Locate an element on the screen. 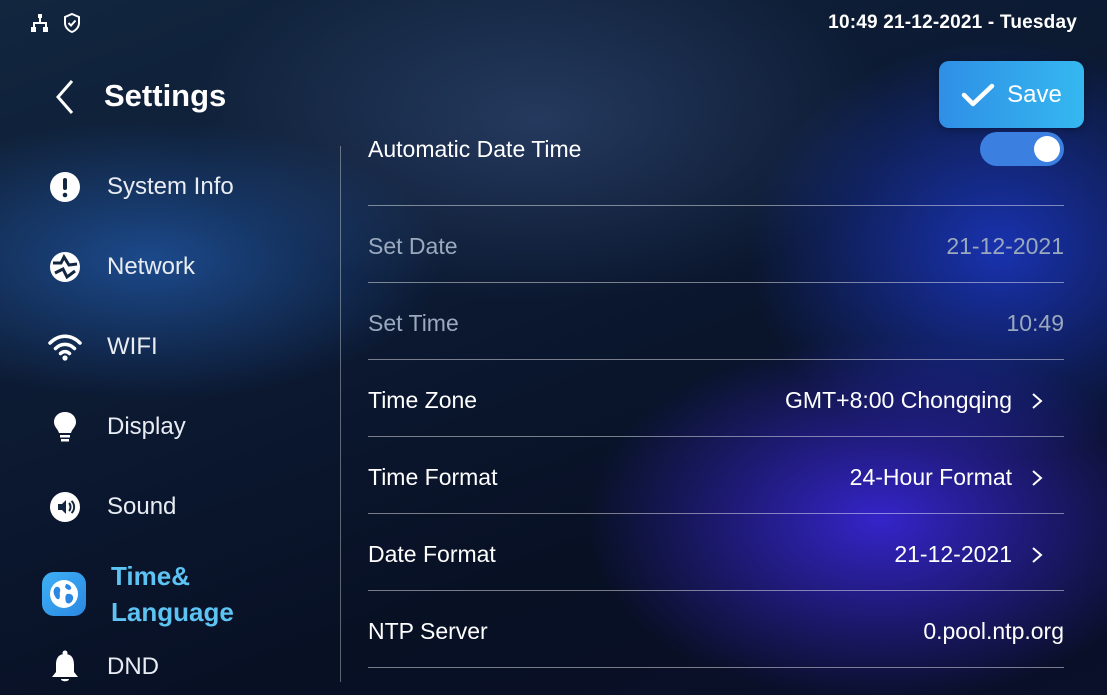  check-icon is located at coordinates (978, 94).